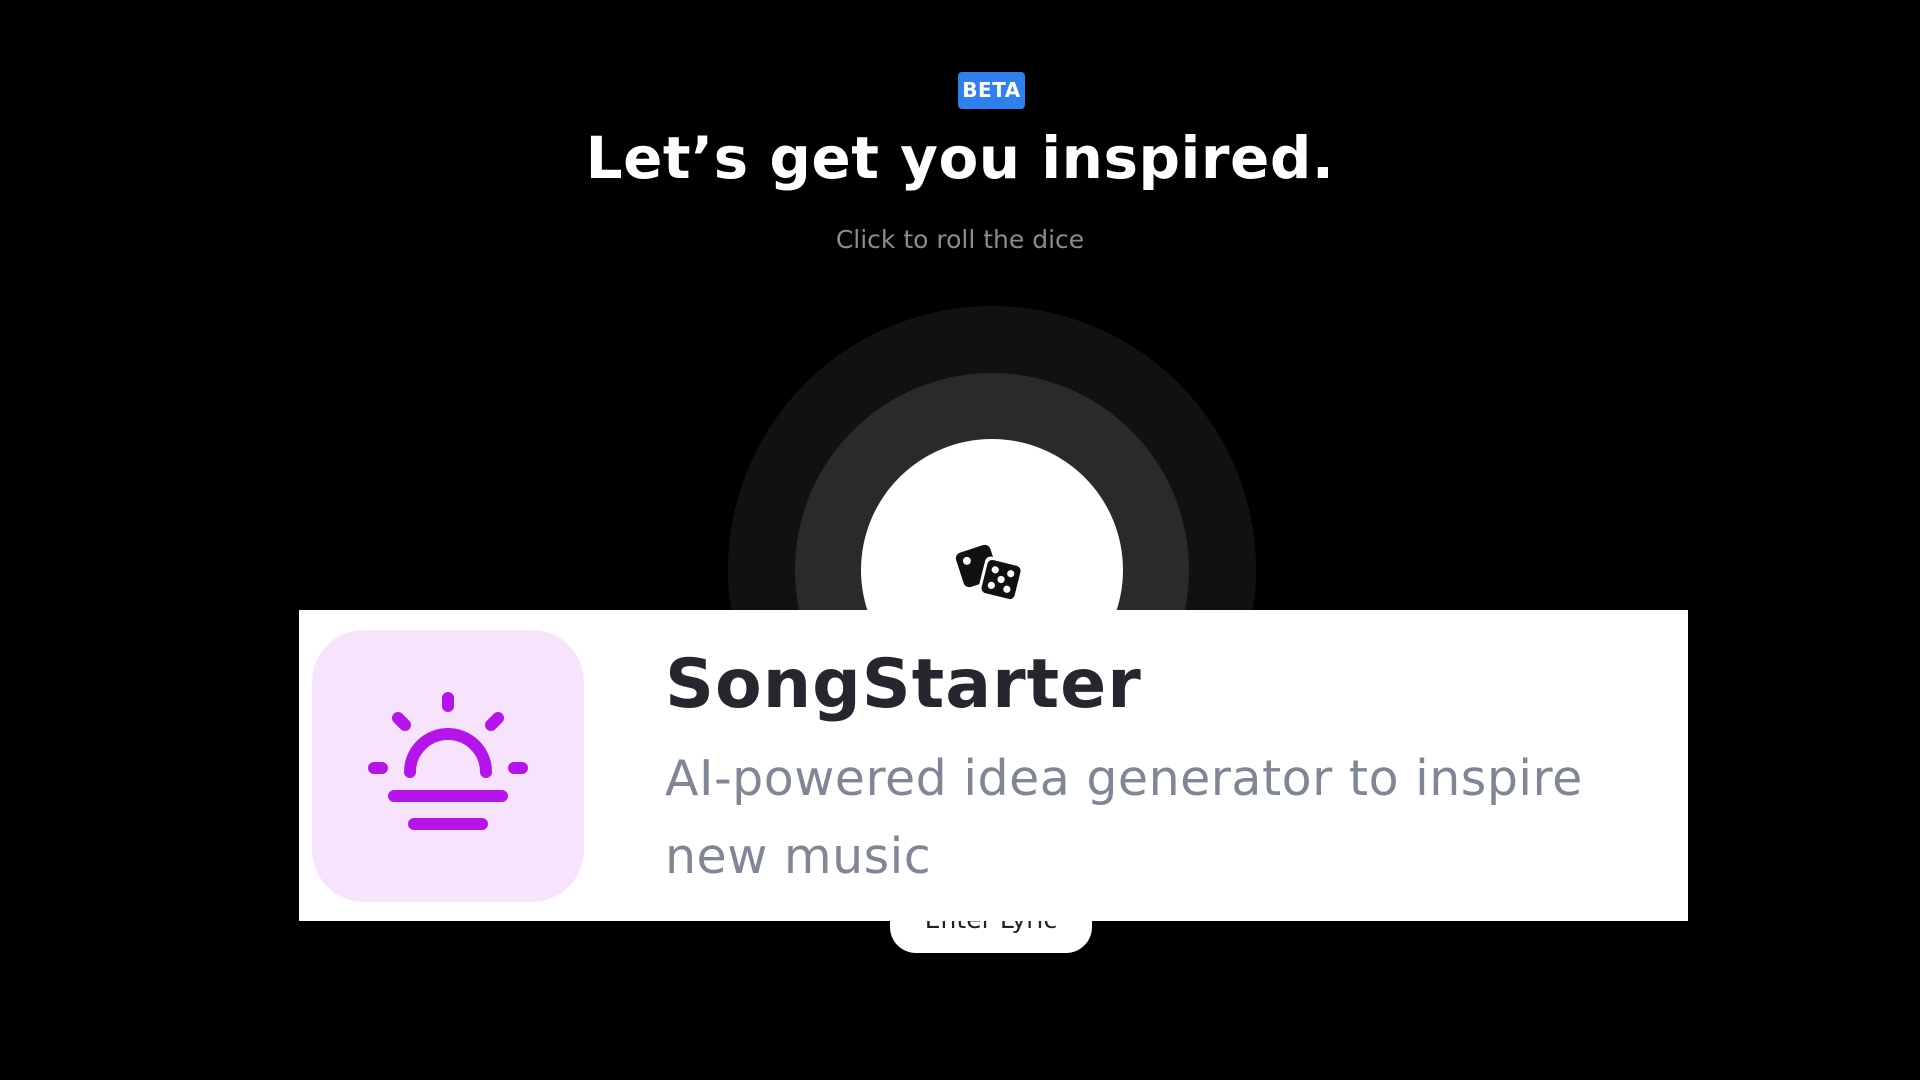 This screenshot has width=1920, height=1080. I want to click on page-title: Let’s get you inspired., so click(960, 158).